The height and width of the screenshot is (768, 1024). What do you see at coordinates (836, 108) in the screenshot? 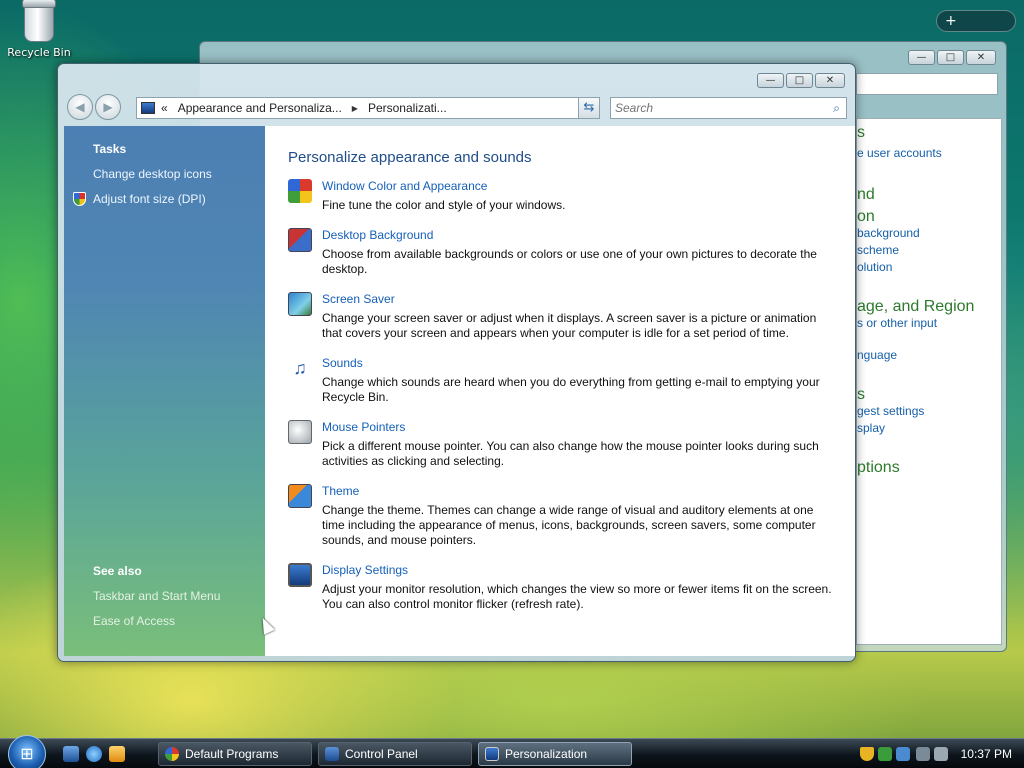
I see `search-icon: ⌕` at bounding box center [836, 108].